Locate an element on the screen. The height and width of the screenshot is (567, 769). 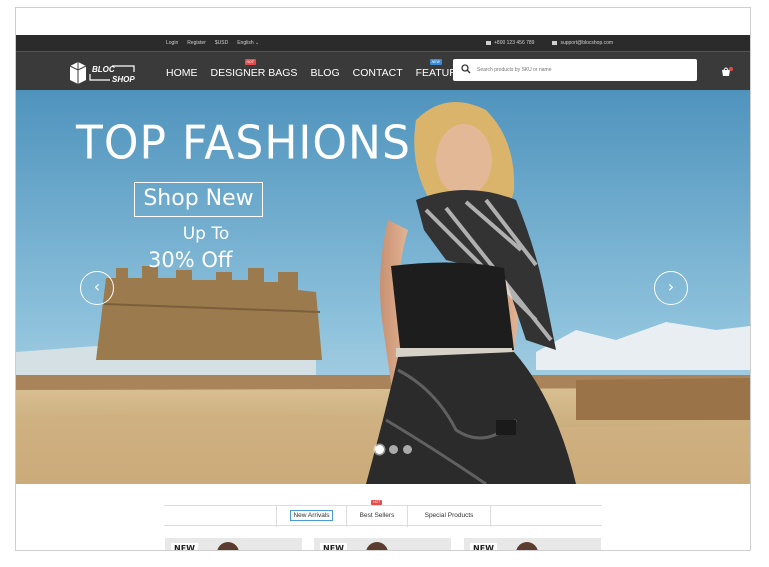
tab-new-arrivals-label: New Arrivals is located at coordinates (311, 515).